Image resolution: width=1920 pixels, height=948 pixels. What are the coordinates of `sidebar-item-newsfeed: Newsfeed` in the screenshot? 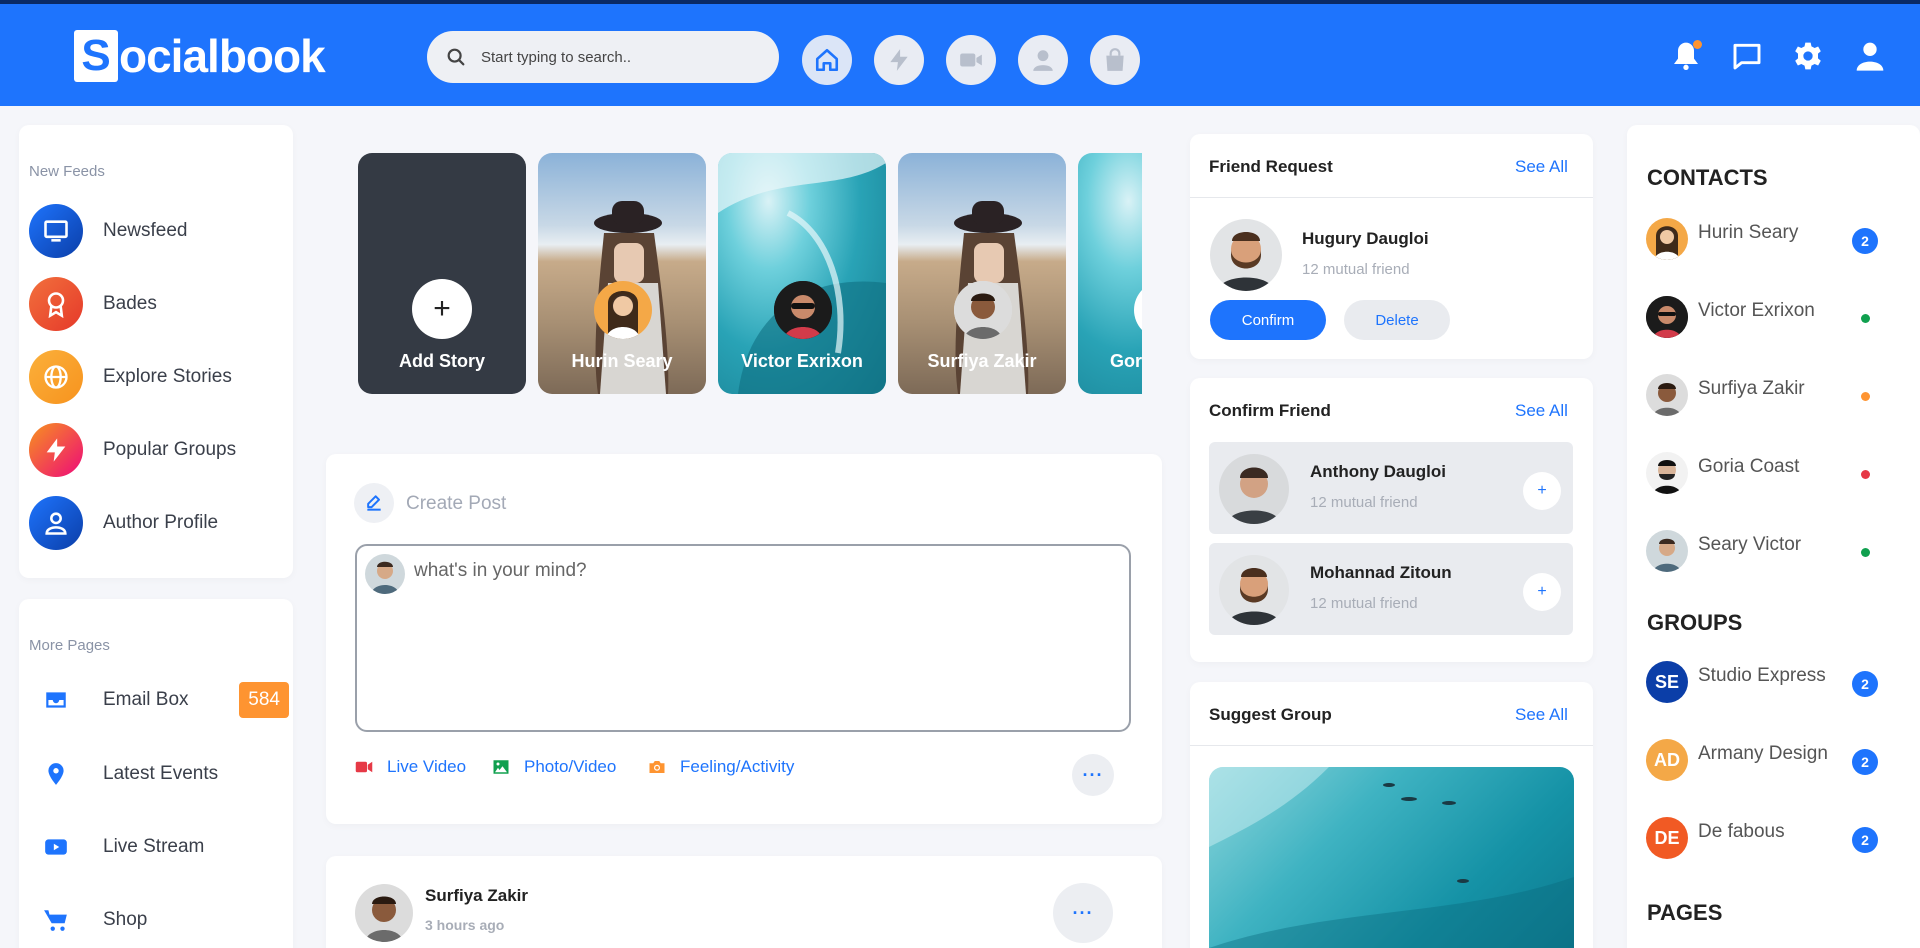 It's located at (108, 231).